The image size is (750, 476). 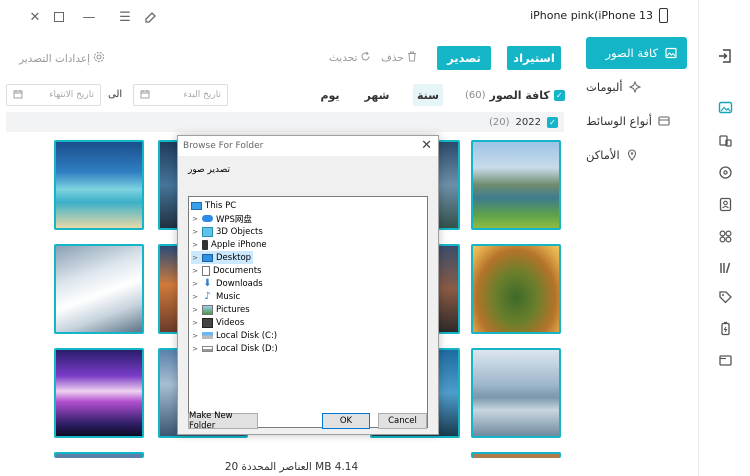 What do you see at coordinates (599, 15) in the screenshot?
I see `device-selector: iPhone pink(iPhone 13` at bounding box center [599, 15].